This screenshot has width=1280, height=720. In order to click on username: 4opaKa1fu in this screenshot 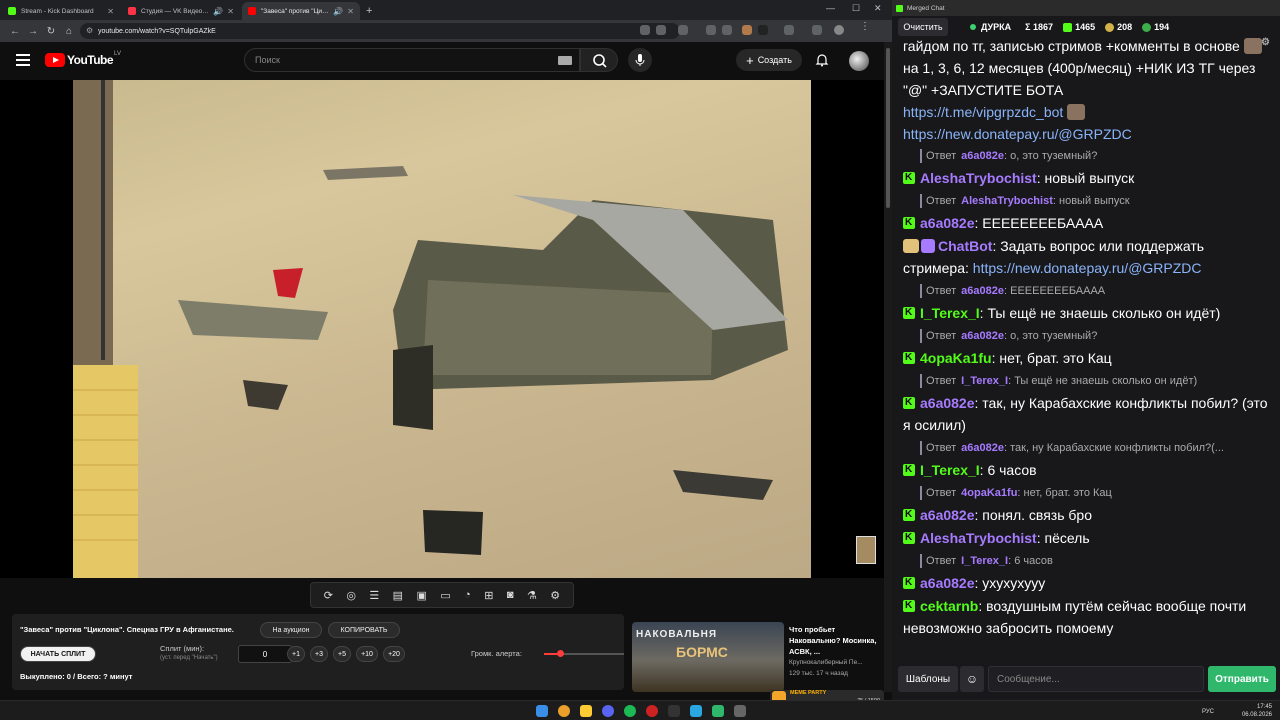, I will do `click(956, 358)`.